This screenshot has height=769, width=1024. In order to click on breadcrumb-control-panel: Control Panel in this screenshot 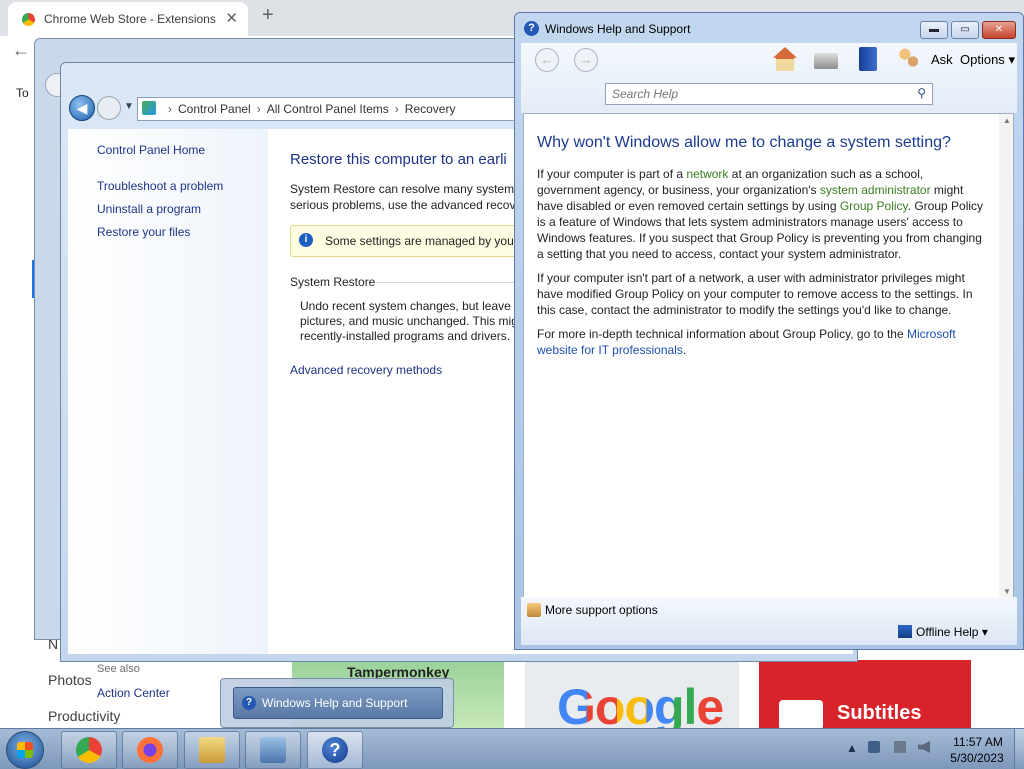, I will do `click(214, 109)`.